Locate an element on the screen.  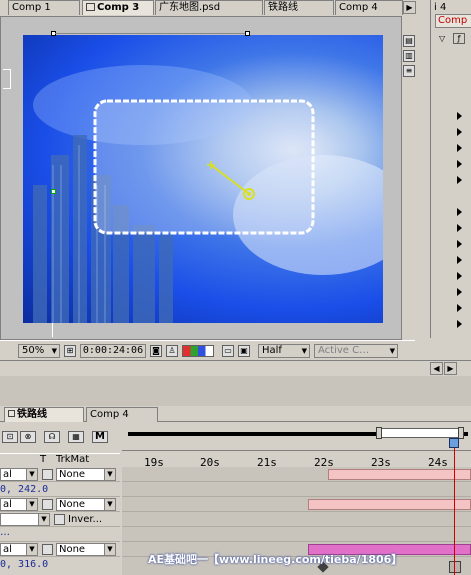
hide-shy-layers-icon: ☊ is located at coordinates (52, 437).